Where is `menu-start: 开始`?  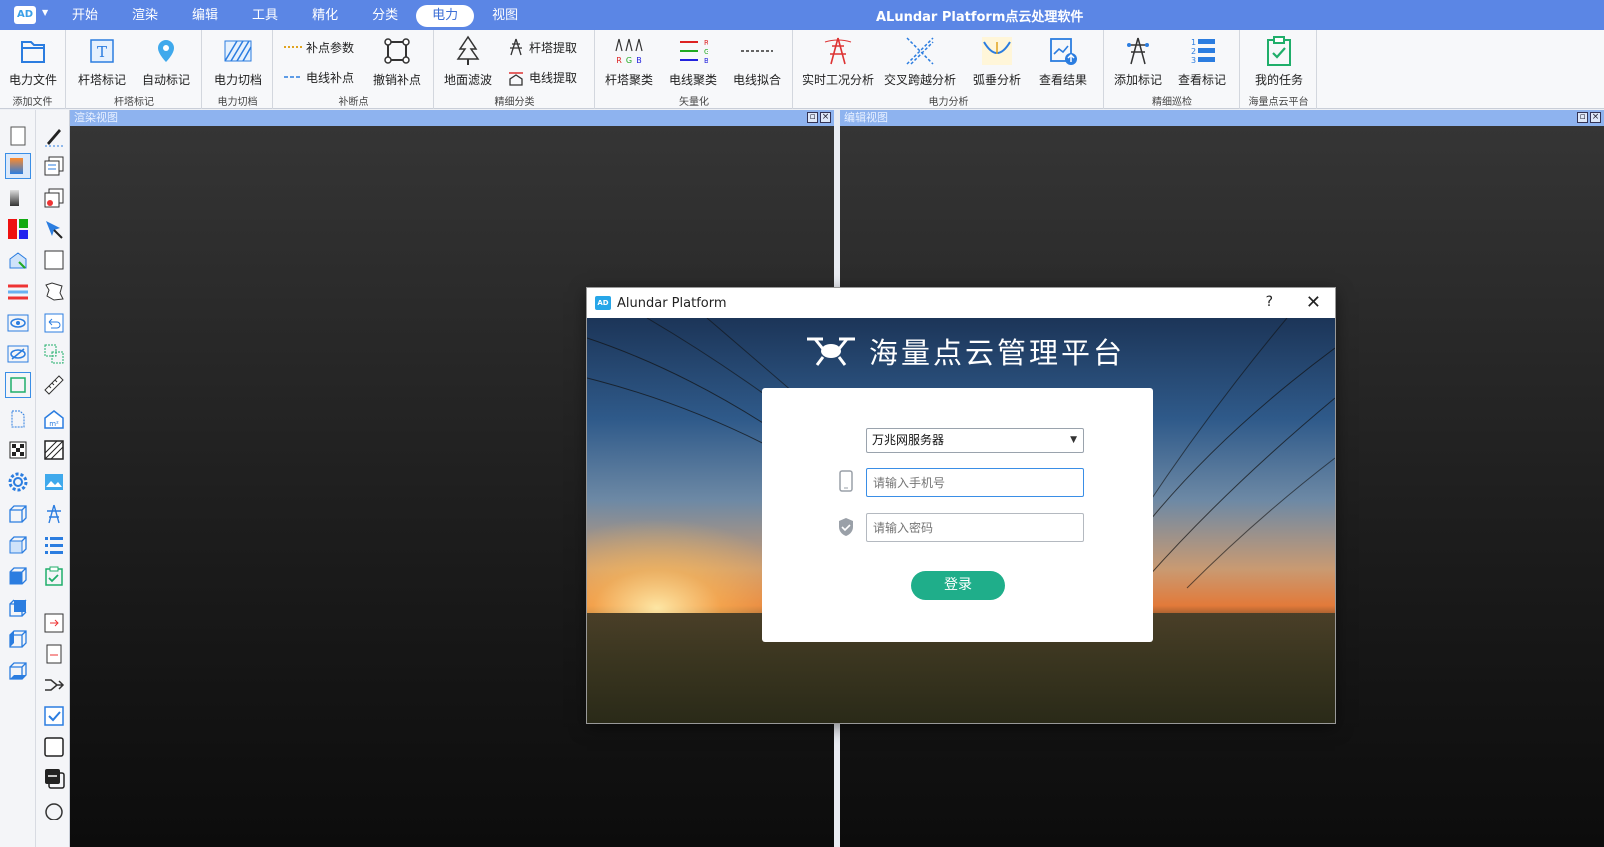 menu-start: 开始 is located at coordinates (85, 16).